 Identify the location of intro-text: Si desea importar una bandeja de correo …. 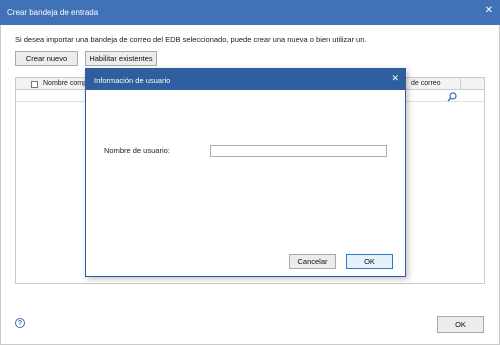
(191, 39).